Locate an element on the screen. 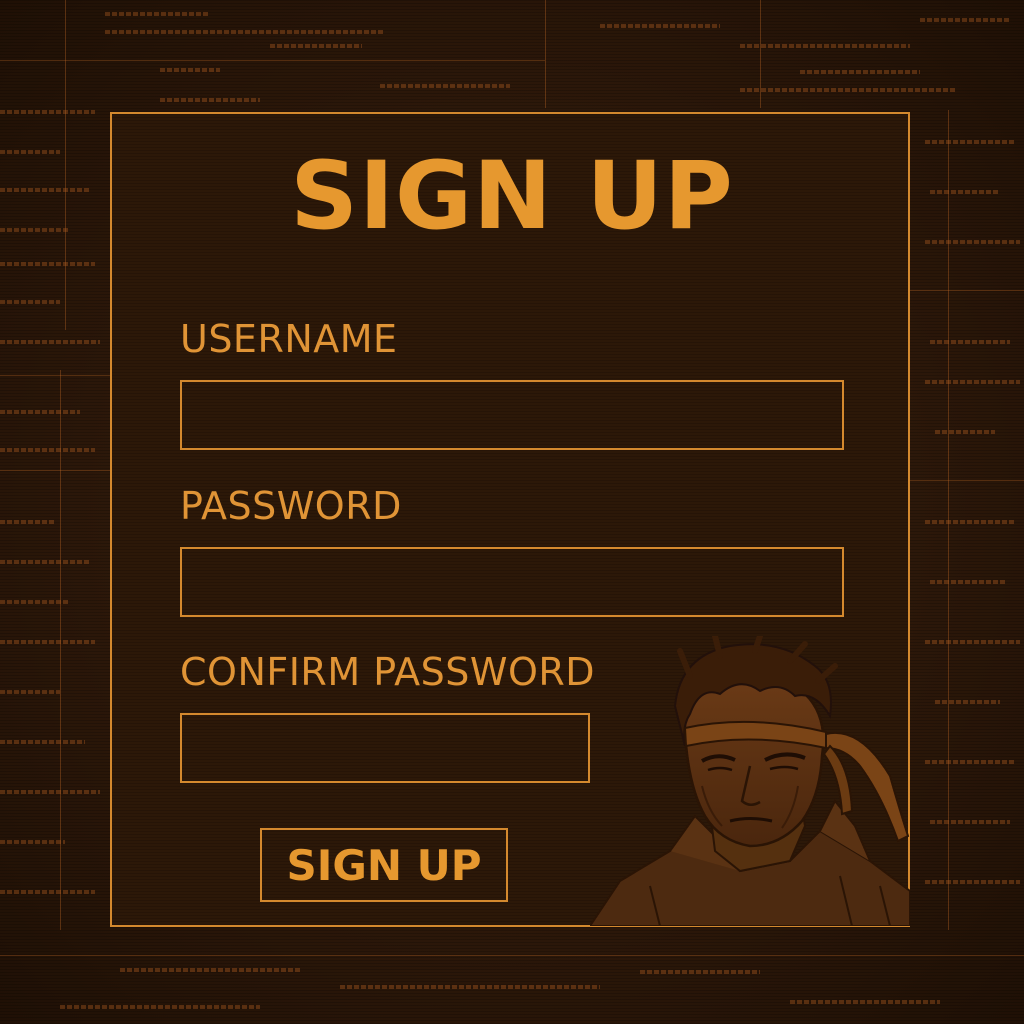 This screenshot has width=1024, height=1024. sign-up-button: SIGN UP is located at coordinates (384, 865).